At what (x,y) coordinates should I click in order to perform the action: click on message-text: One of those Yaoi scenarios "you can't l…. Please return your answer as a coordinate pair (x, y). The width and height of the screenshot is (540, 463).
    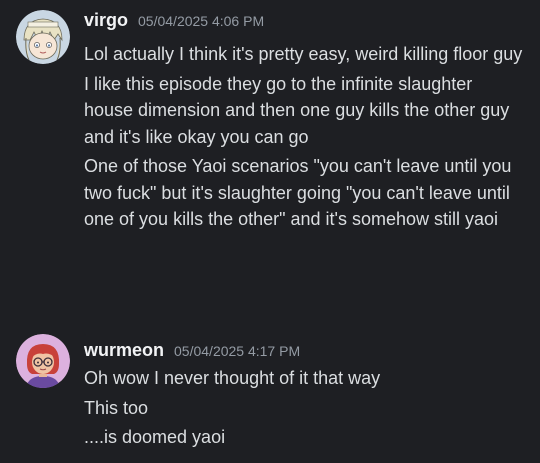
    Looking at the image, I should click on (298, 192).